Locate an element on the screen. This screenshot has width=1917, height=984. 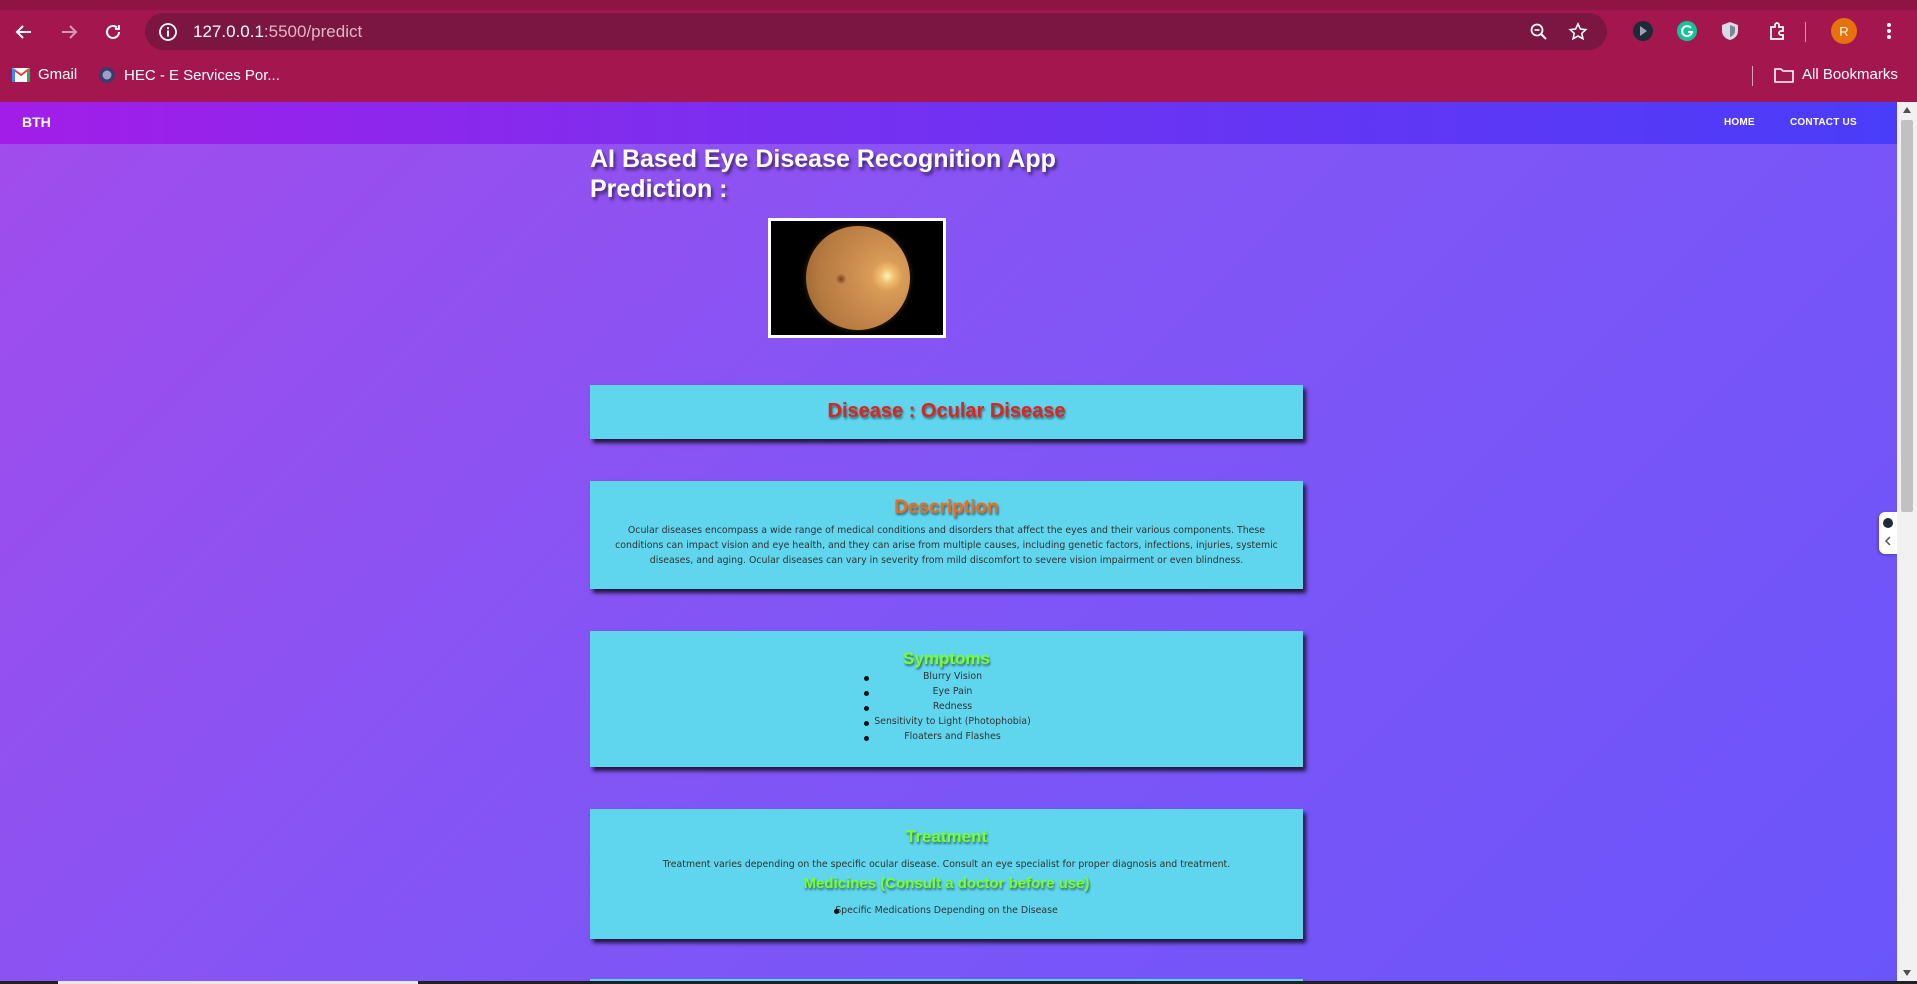
url-text: 127.0.0.1:5500/predict is located at coordinates (277, 32).